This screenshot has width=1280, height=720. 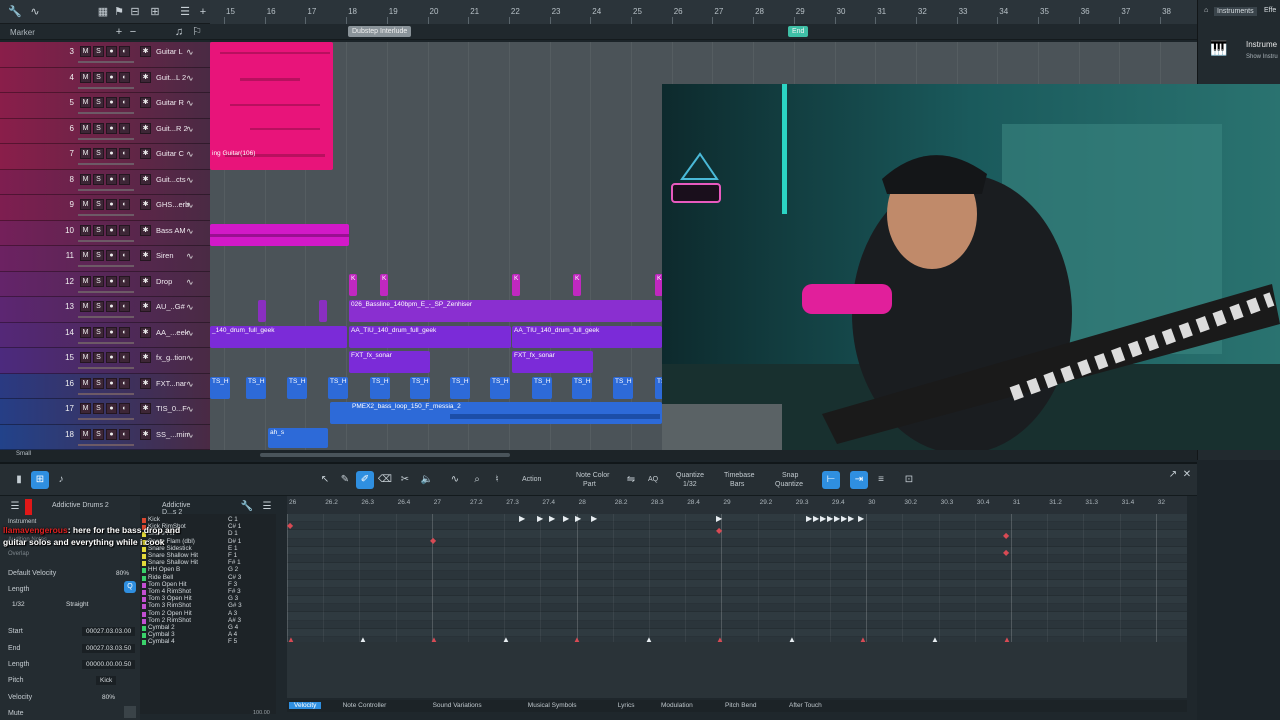 I want to click on track-7: 7 M S ● ◐ ✱ Guitar C ∿, so click(x=105, y=157).